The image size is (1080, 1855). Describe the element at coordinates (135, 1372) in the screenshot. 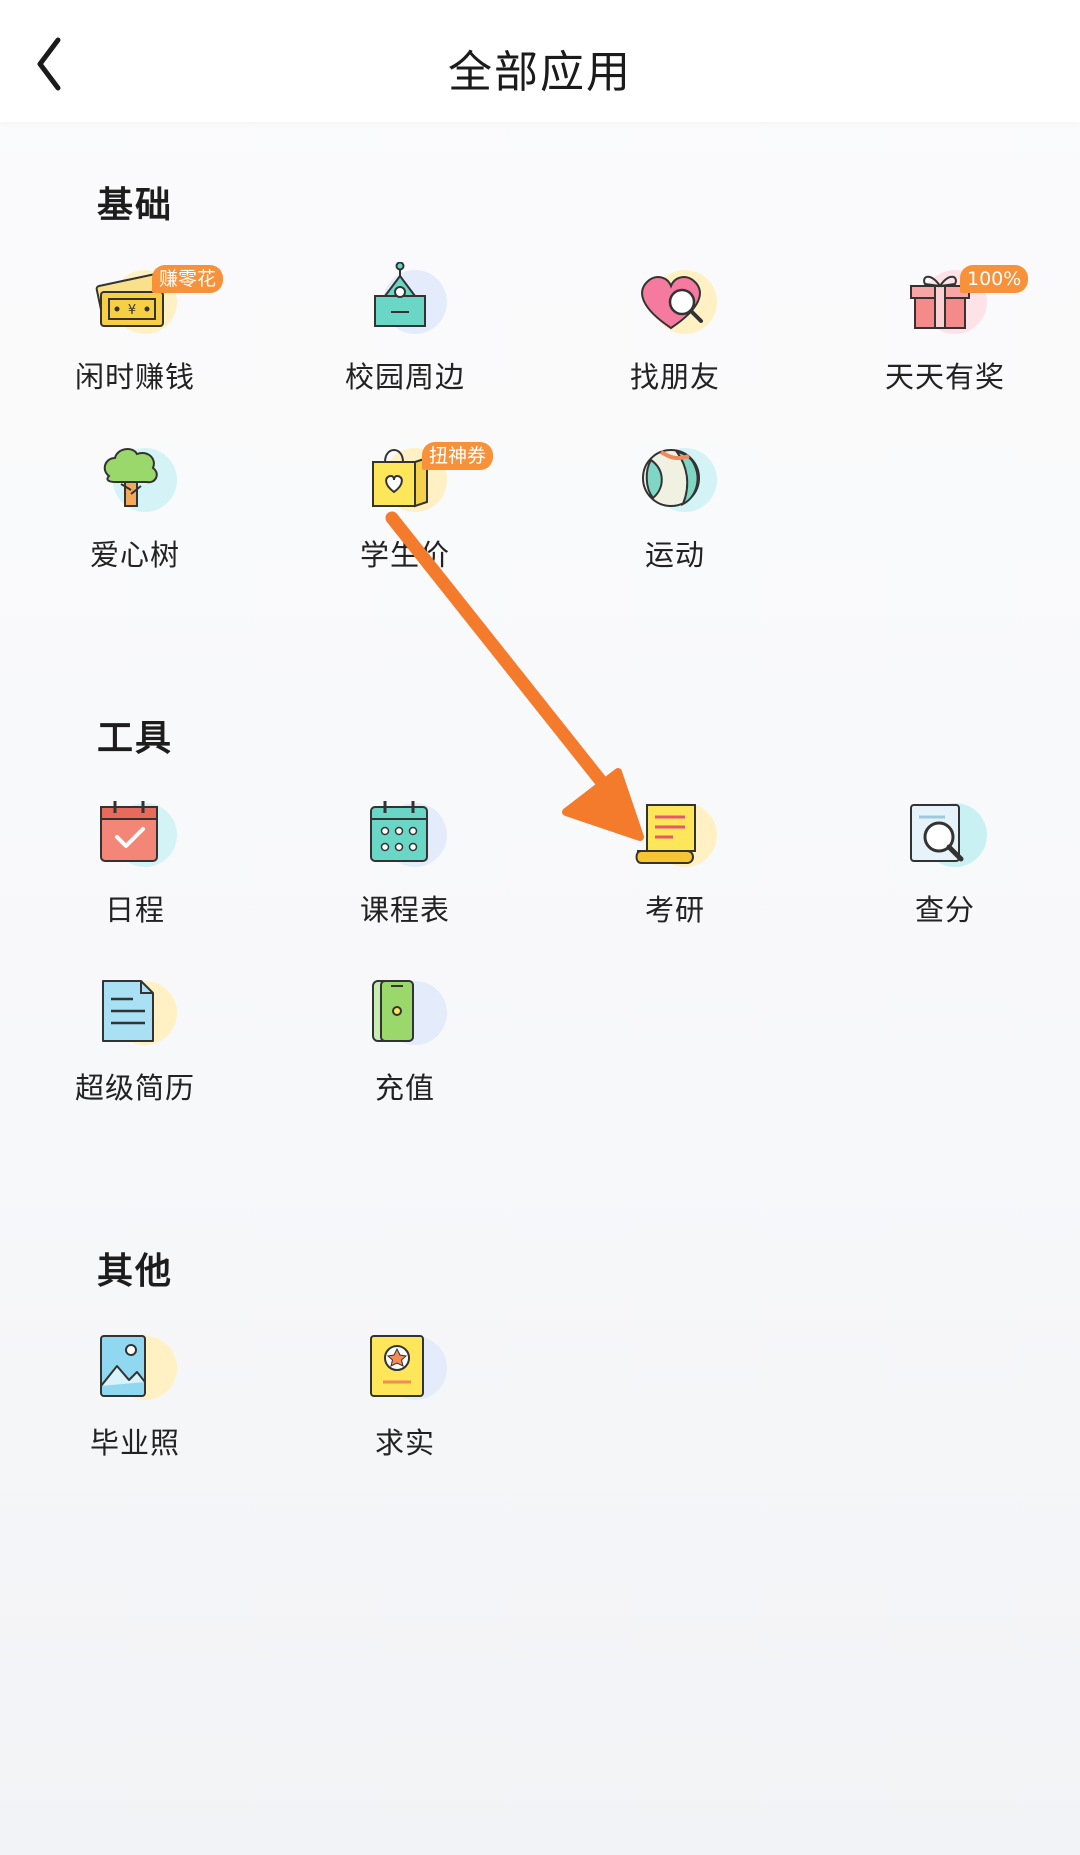

I see `photo-icon` at that location.